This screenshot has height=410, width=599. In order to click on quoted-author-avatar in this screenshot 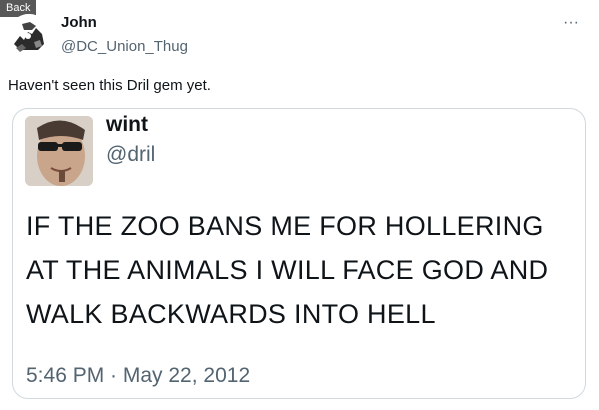, I will do `click(59, 151)`.